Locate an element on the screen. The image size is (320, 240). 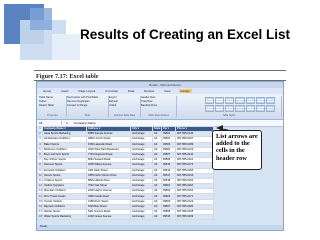
tab-formulas: Formulas is located at coordinates (111, 91).